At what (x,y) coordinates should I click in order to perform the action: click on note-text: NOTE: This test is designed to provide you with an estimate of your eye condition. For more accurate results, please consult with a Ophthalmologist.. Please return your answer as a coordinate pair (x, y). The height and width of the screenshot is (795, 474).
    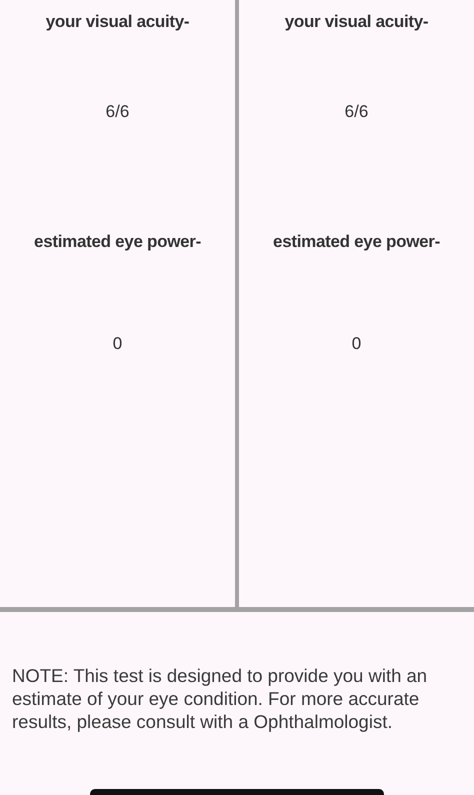
    Looking at the image, I should click on (220, 698).